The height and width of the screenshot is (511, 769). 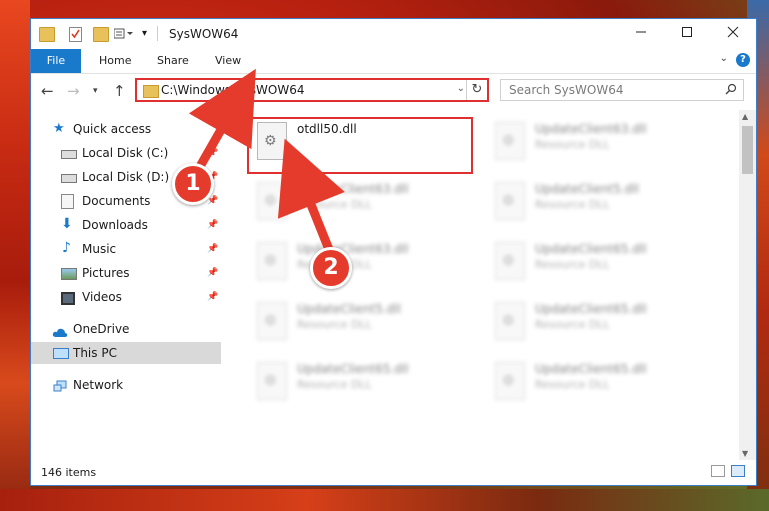 I want to click on sidebar-item-label: Local Disk (D:), so click(x=126, y=177).